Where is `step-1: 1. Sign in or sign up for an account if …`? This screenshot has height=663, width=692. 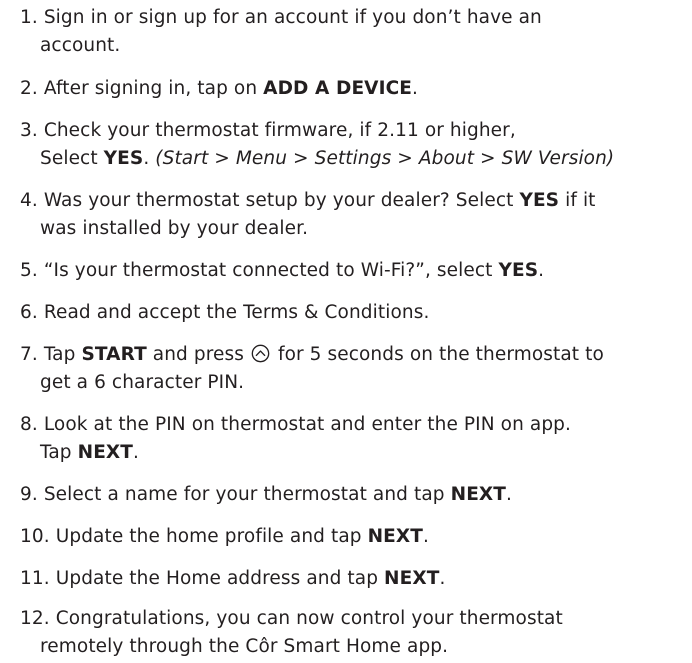
step-1: 1. Sign in or sign up for an account if … is located at coordinates (354, 32).